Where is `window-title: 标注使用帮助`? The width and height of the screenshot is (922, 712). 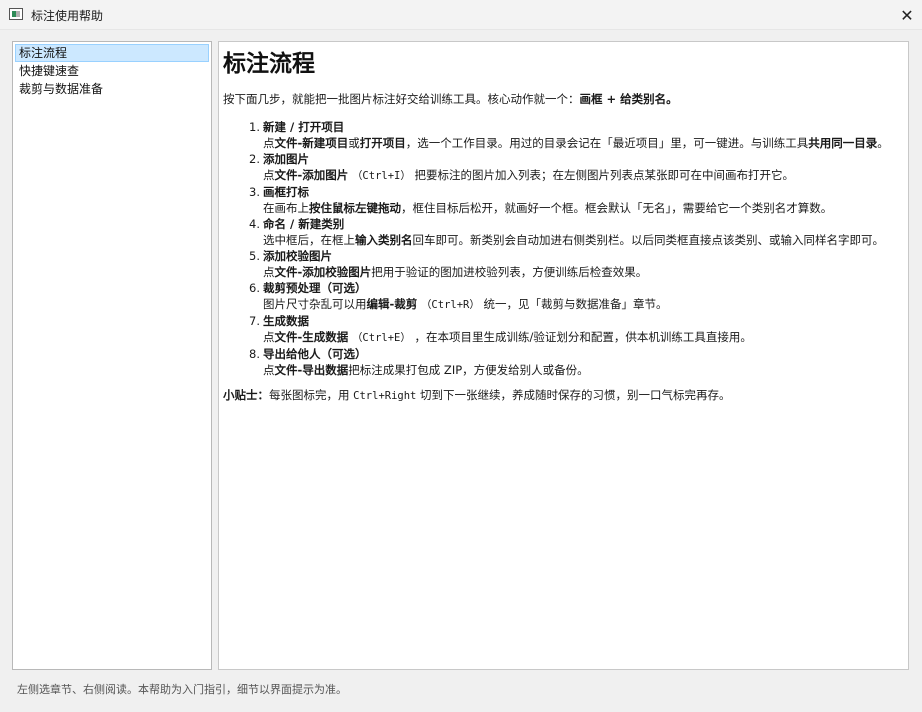 window-title: 标注使用帮助 is located at coordinates (67, 16).